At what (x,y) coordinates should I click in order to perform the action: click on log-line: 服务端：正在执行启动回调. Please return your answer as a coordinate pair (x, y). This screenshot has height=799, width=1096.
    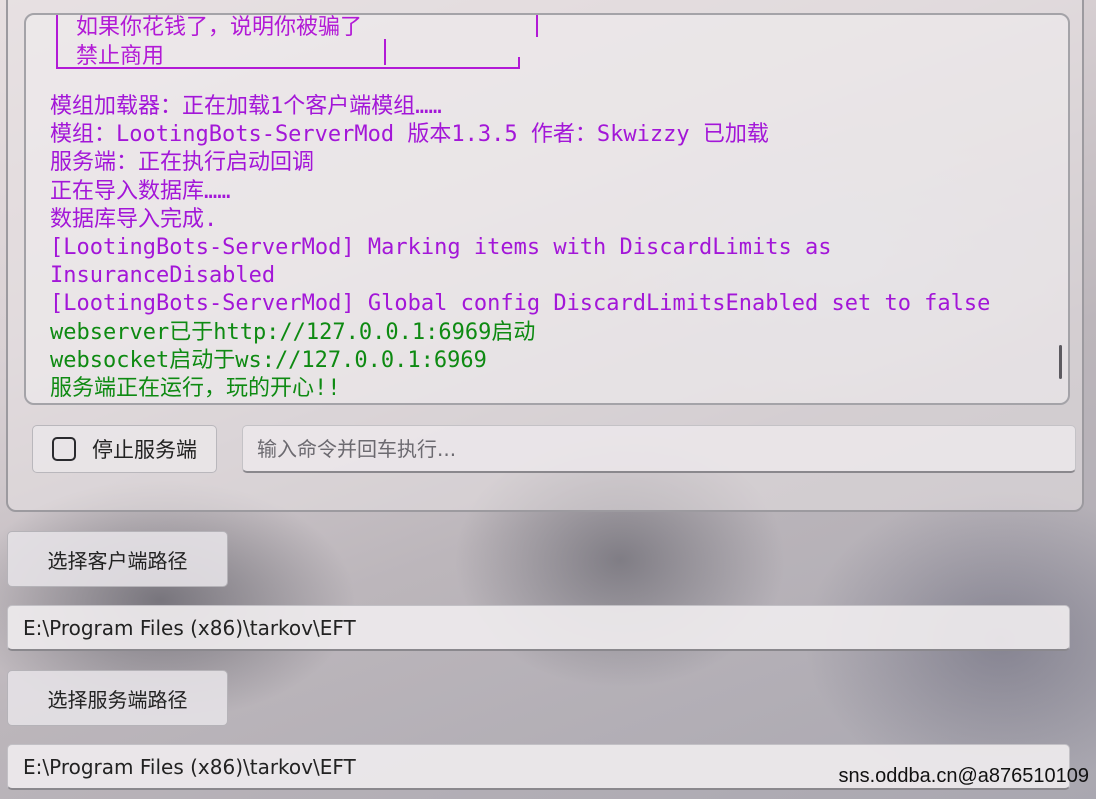
    Looking at the image, I should click on (182, 163).